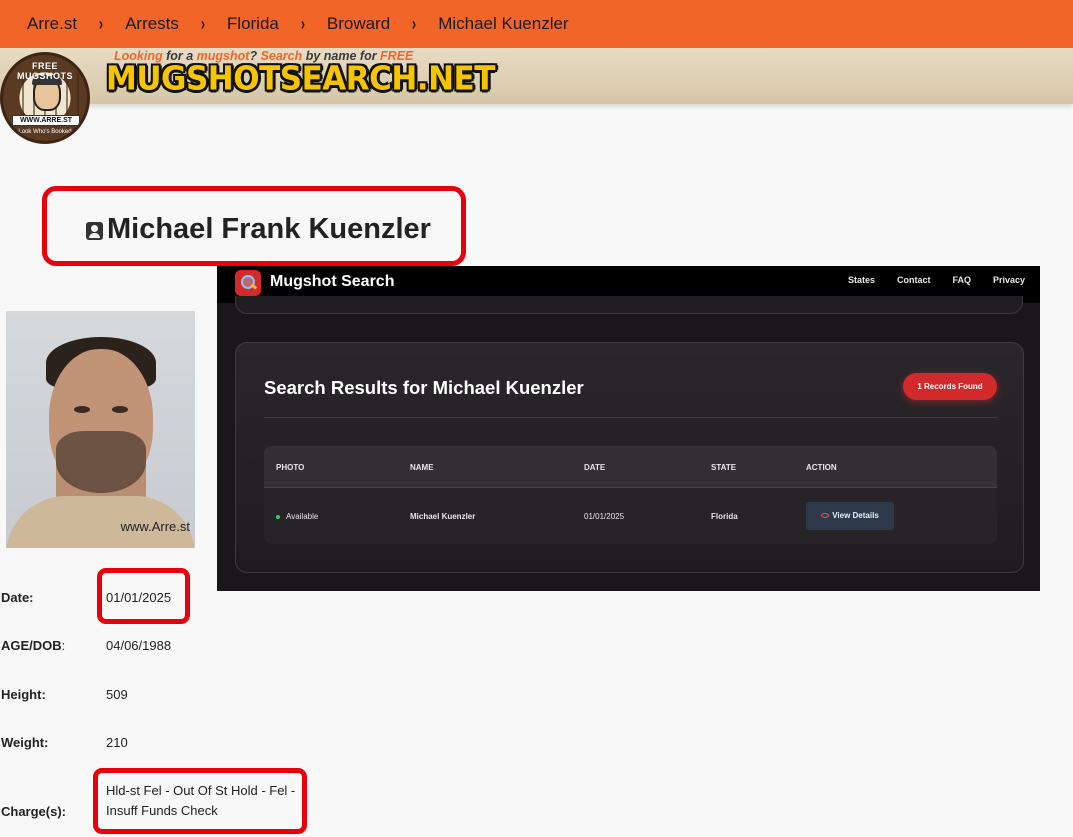 Image resolution: width=1073 pixels, height=837 pixels. Describe the element at coordinates (358, 24) in the screenshot. I see `breadcrumb-broward: Broward` at that location.